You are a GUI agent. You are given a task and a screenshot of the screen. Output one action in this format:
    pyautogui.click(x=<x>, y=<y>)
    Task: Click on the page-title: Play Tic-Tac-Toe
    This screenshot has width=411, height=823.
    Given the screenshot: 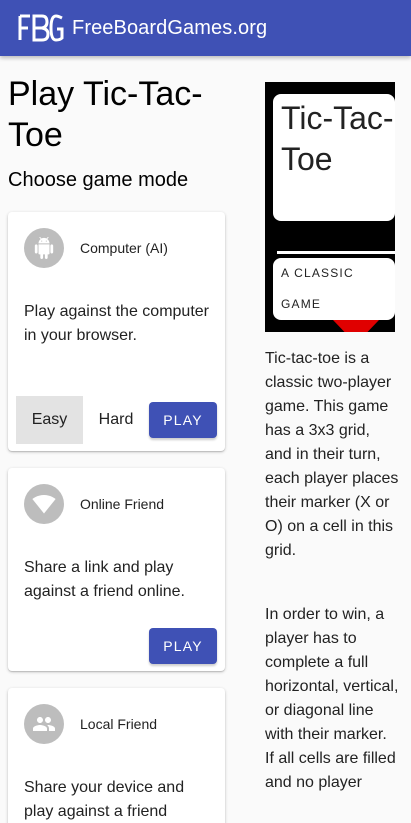 What is the action you would take?
    pyautogui.click(x=105, y=114)
    